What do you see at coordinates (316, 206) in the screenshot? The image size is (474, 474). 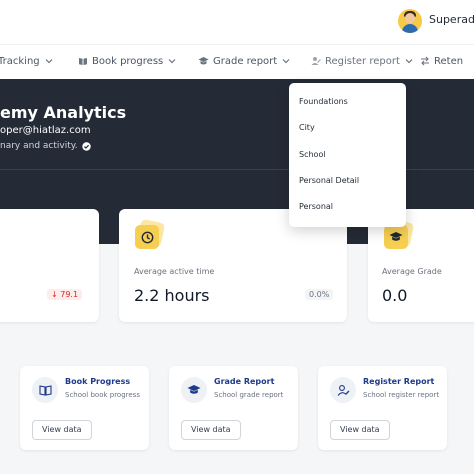 I see `dropdown-item-personal: Personal` at bounding box center [316, 206].